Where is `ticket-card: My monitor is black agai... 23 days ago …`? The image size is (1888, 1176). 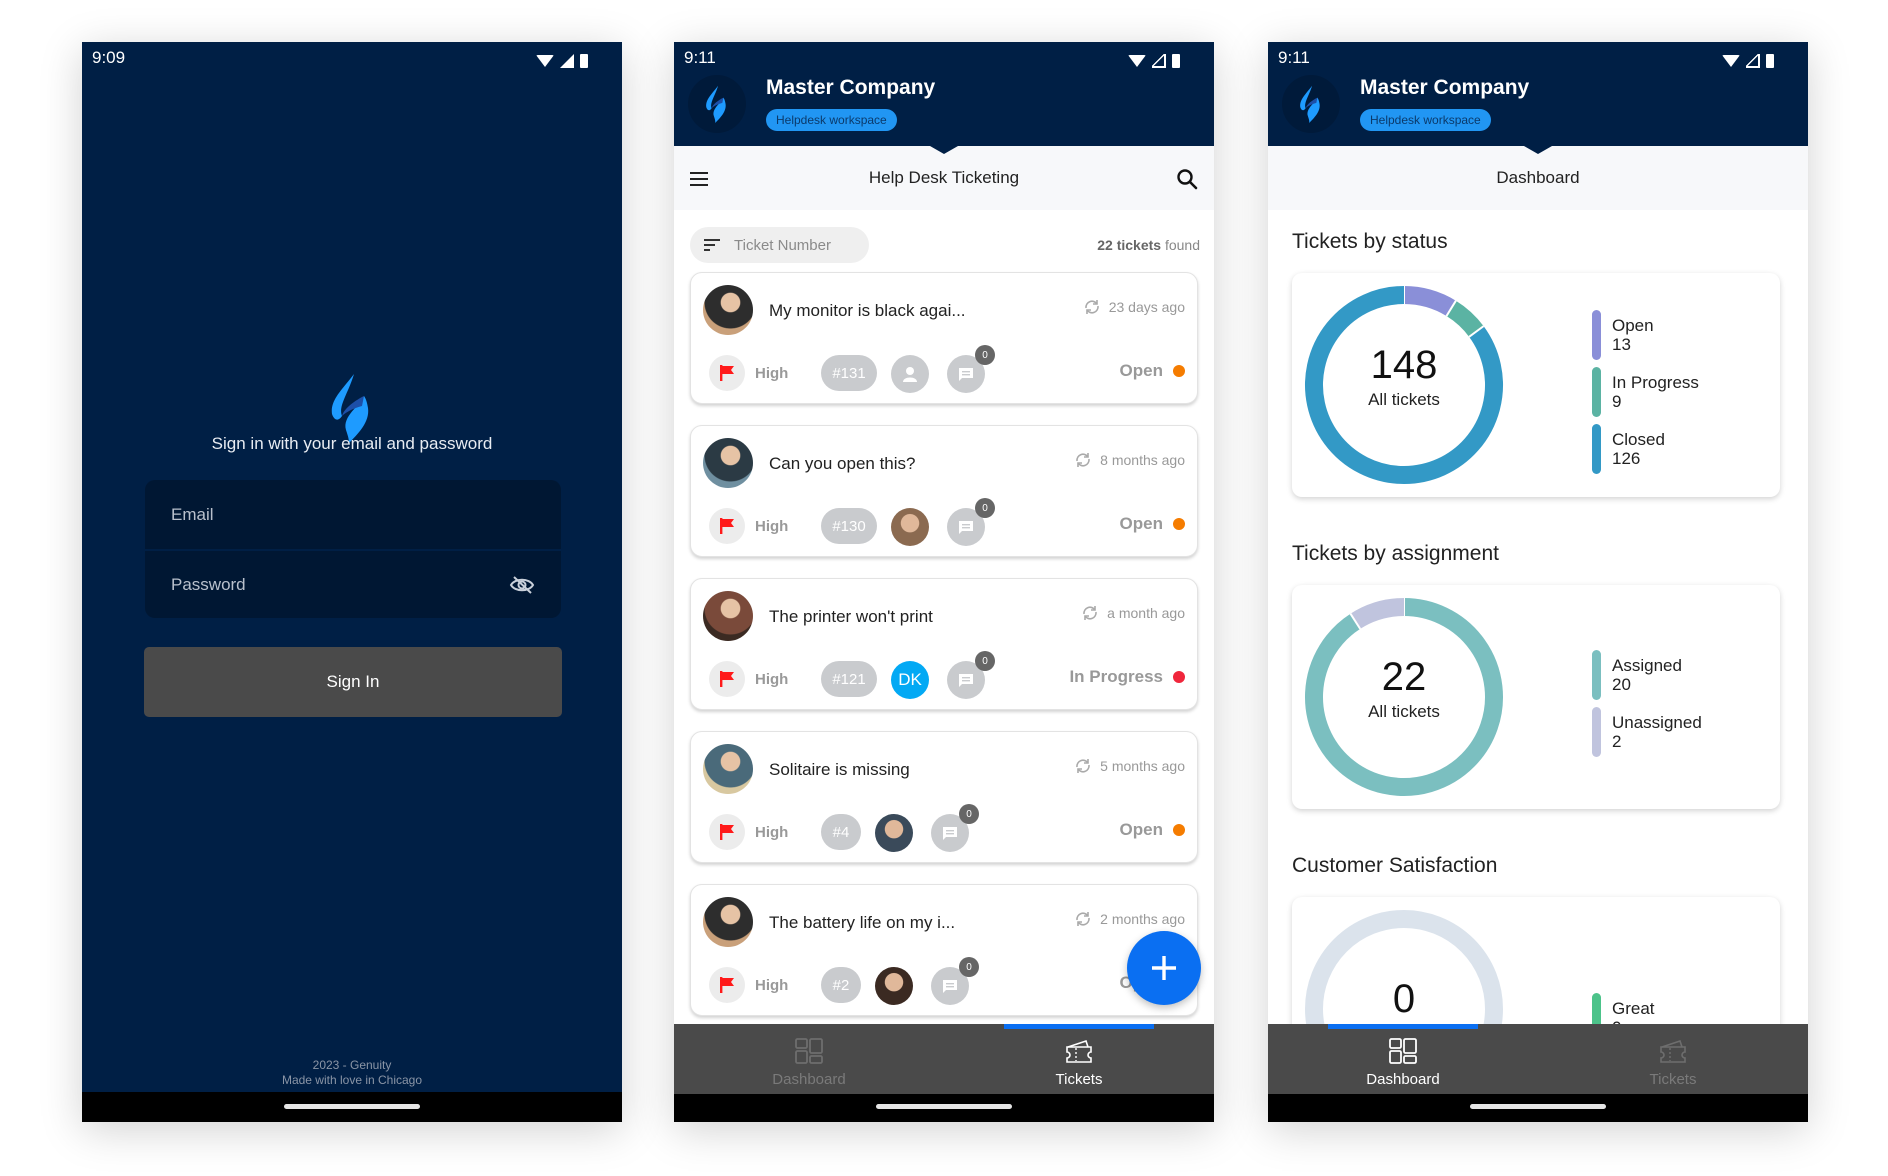 ticket-card: My monitor is black agai... 23 days ago … is located at coordinates (944, 338).